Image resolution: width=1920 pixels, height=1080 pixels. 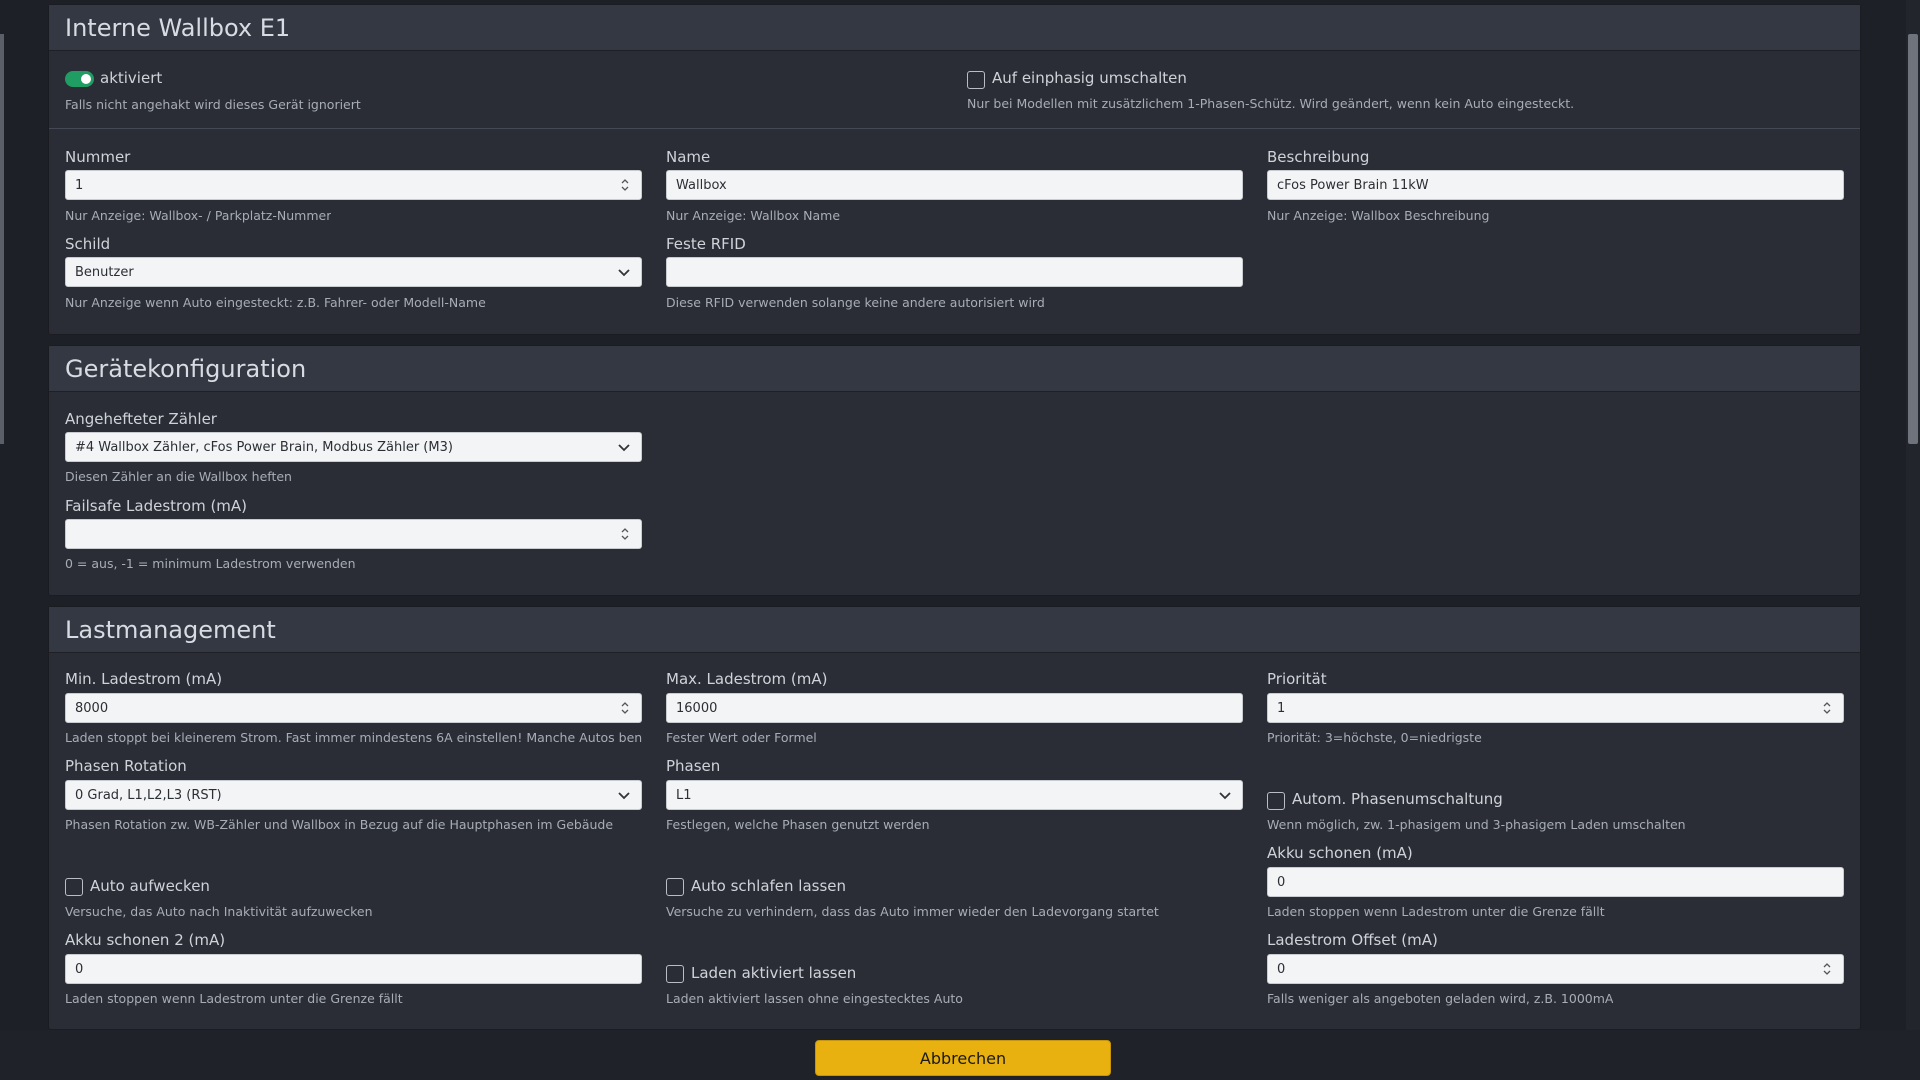 I want to click on max-current-value: 16000, so click(x=697, y=708).